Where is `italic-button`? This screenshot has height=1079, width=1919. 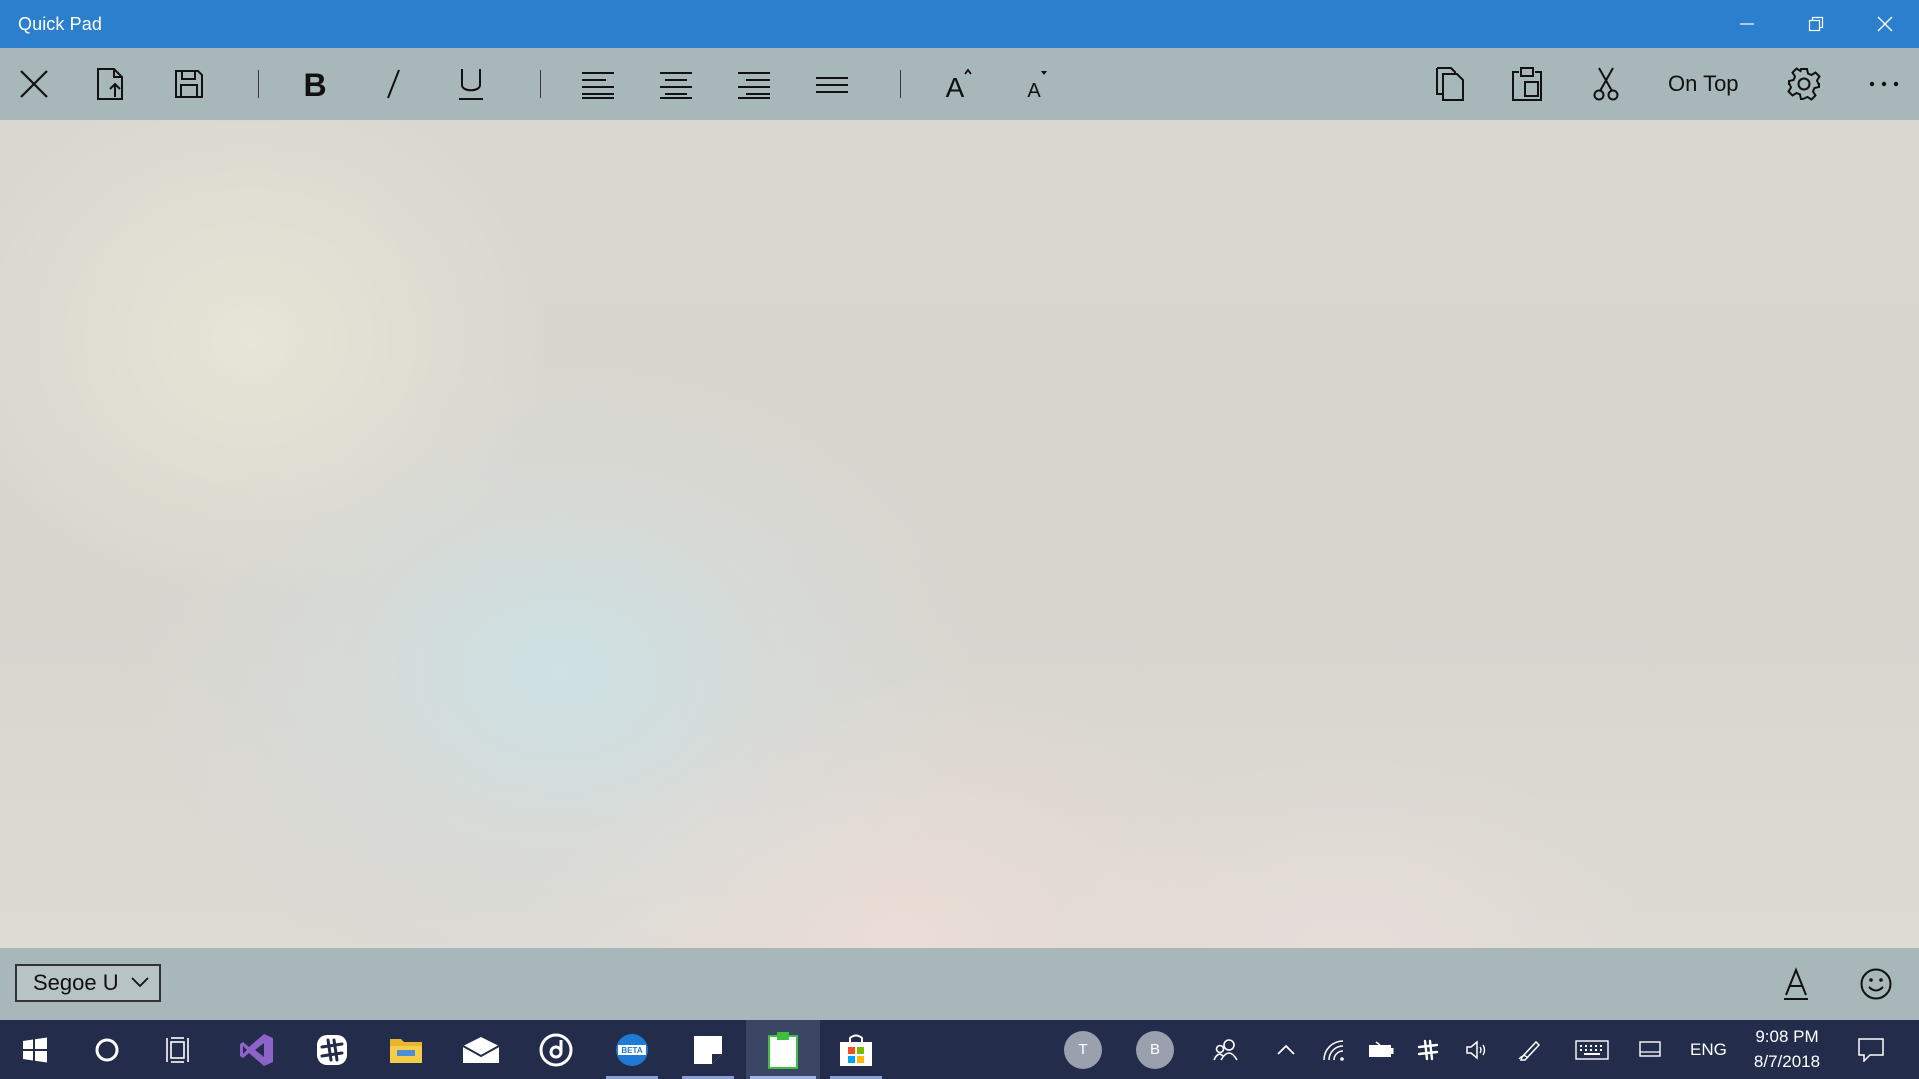 italic-button is located at coordinates (393, 84).